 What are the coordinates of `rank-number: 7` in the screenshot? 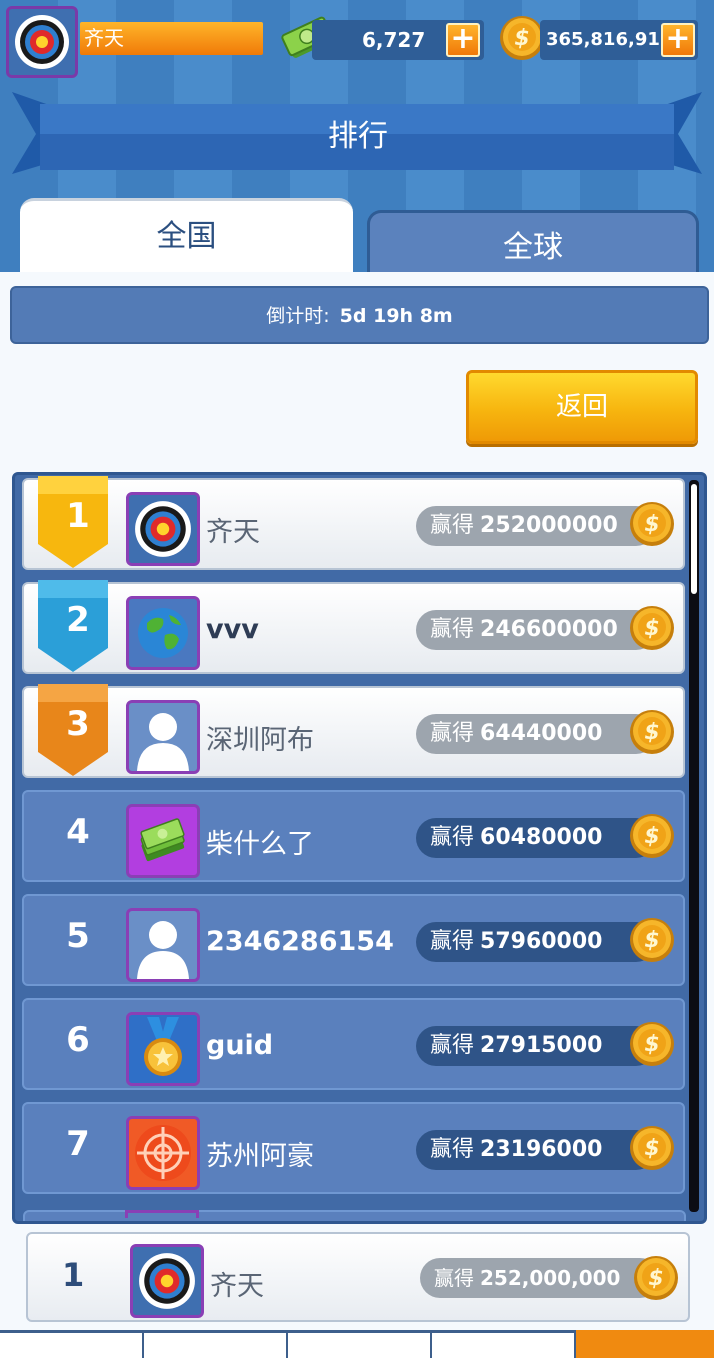 It's located at (78, 1144).